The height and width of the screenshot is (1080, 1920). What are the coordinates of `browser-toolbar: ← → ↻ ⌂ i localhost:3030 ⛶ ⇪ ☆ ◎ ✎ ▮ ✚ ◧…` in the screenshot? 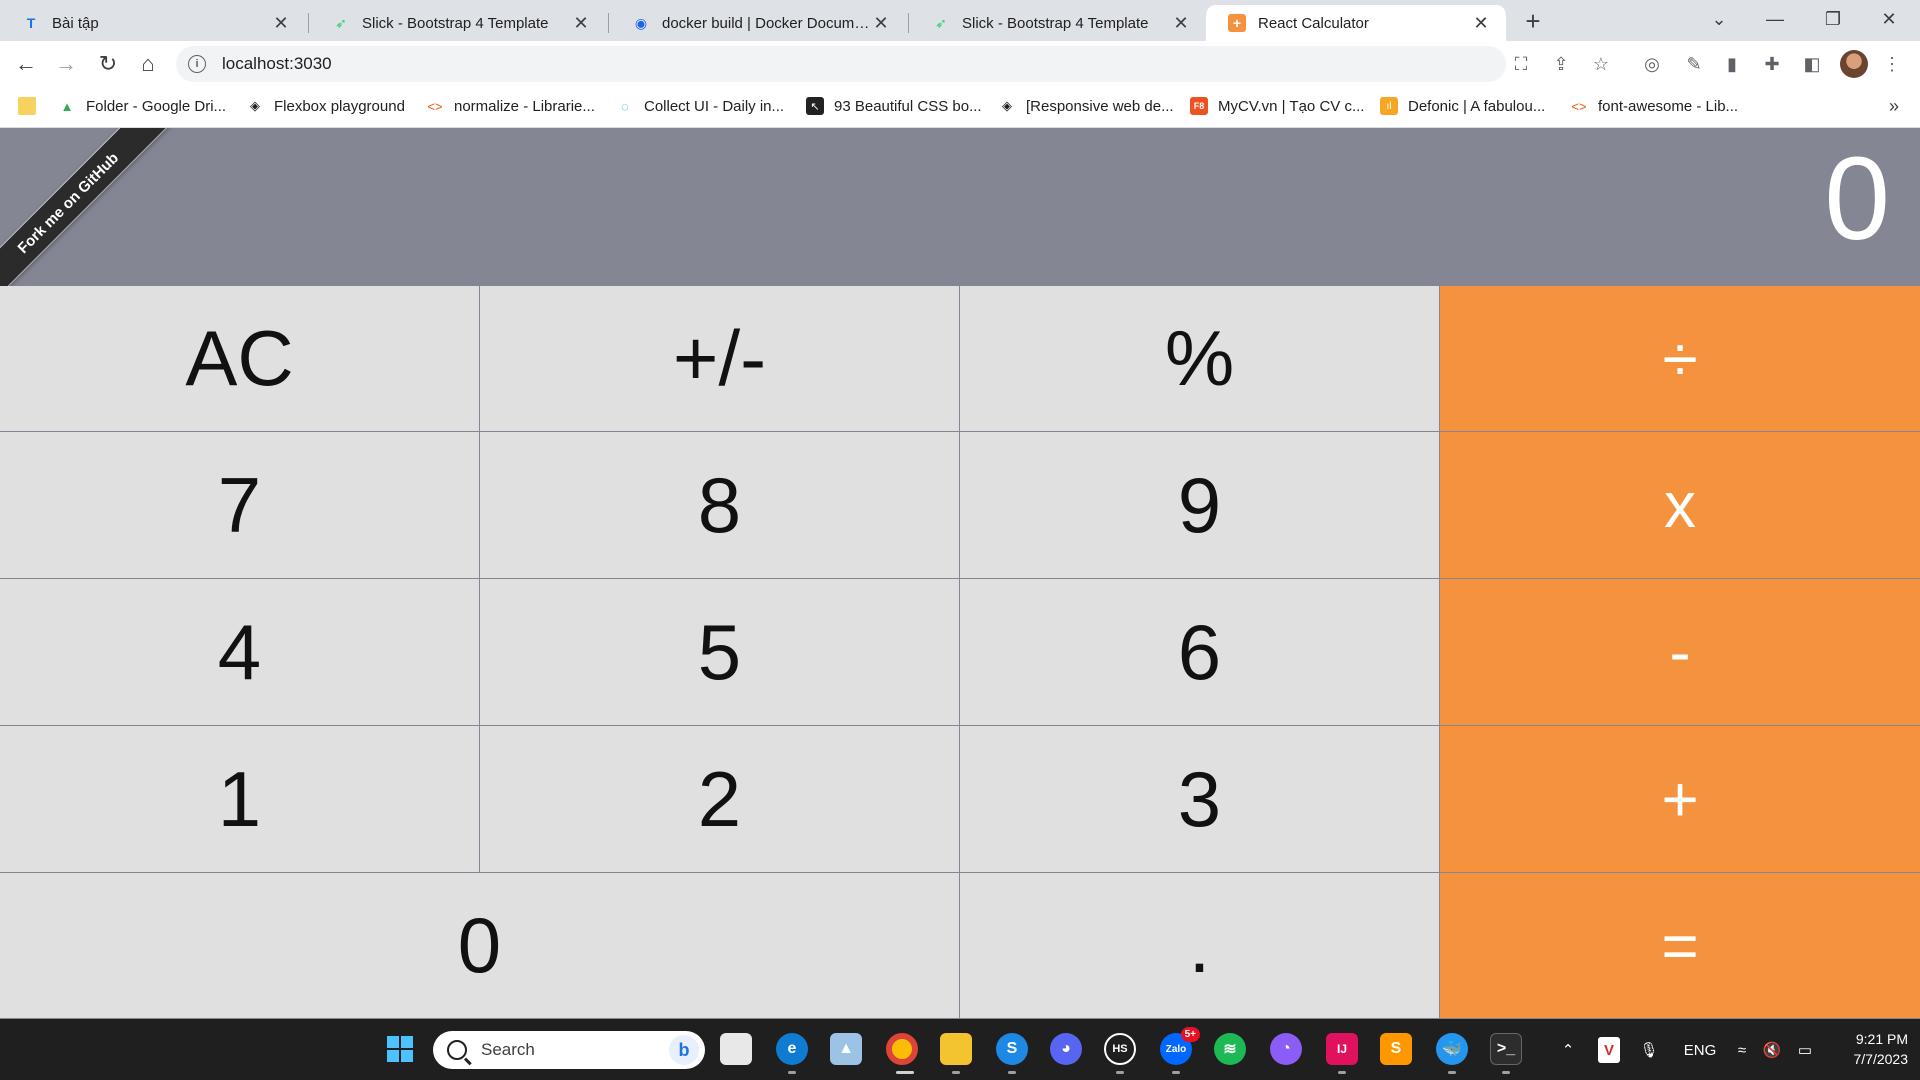 It's located at (960, 64).